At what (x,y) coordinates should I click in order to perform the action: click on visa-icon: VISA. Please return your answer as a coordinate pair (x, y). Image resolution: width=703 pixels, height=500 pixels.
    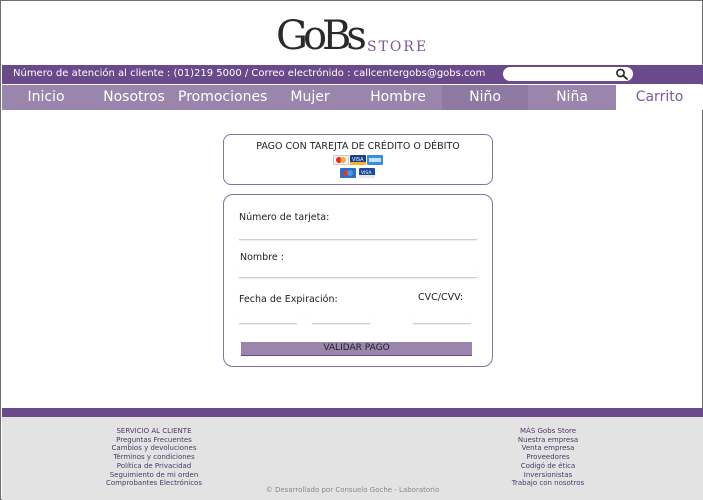
    Looking at the image, I should click on (358, 160).